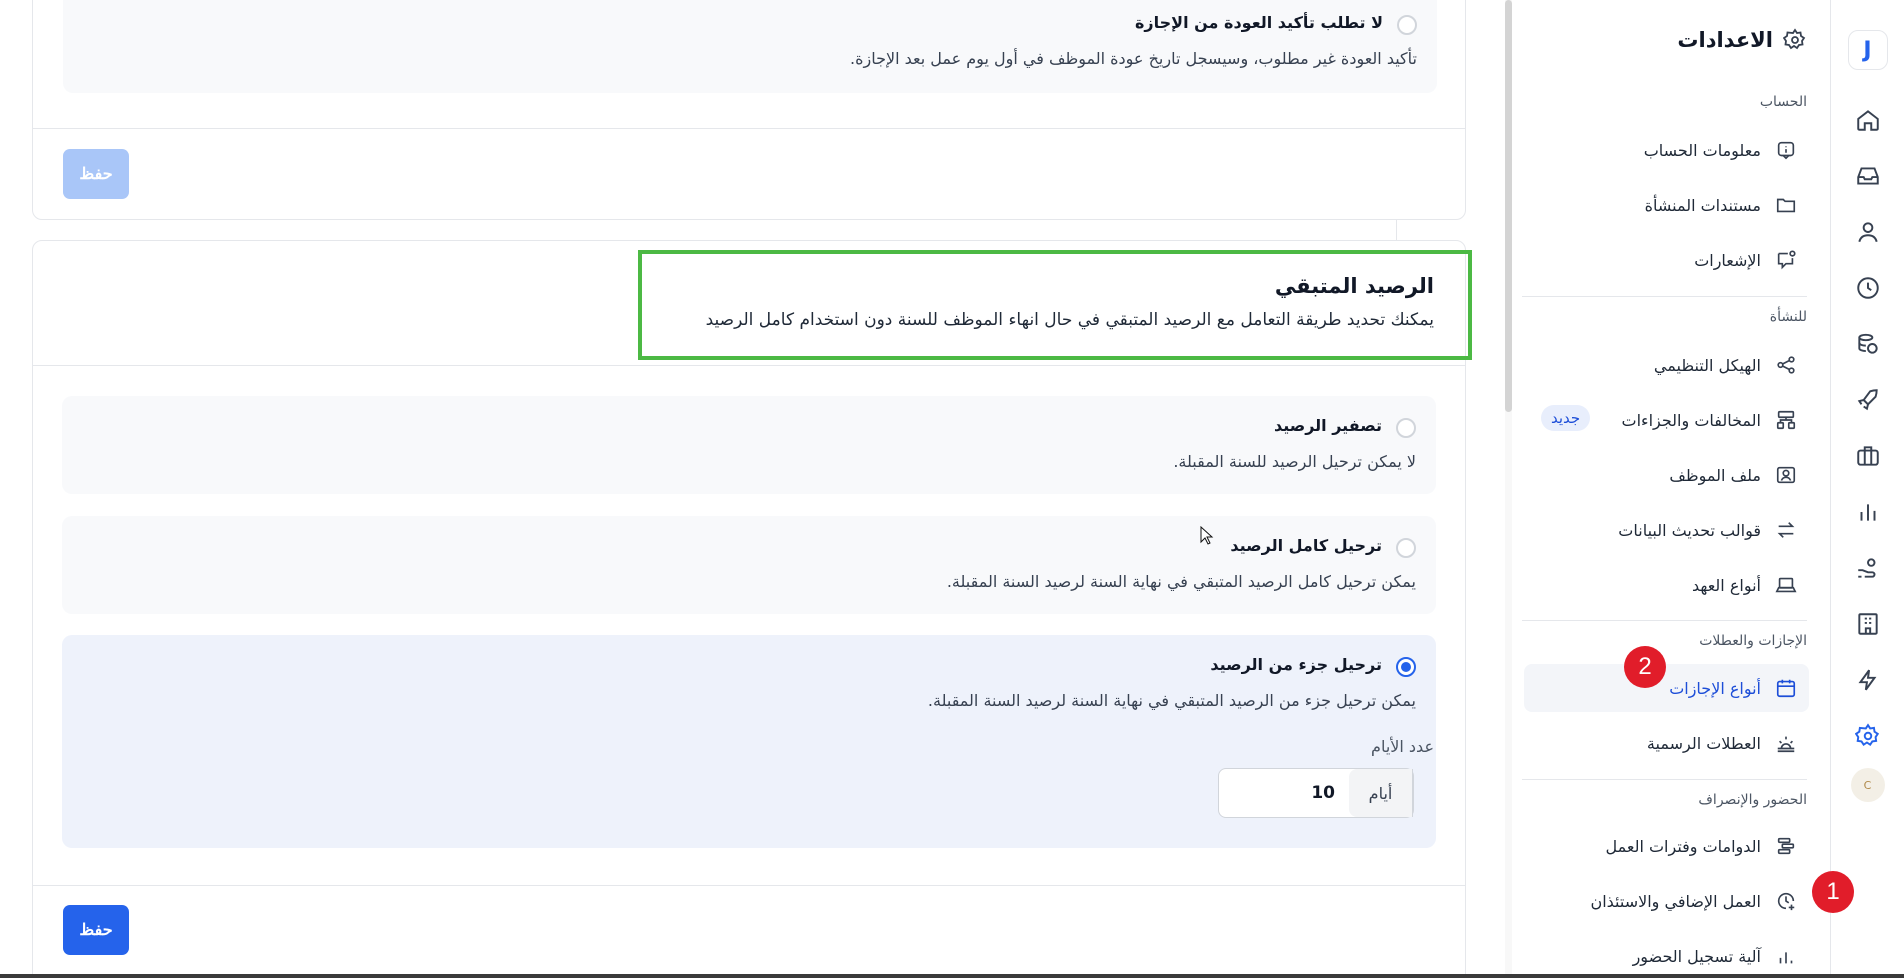  Describe the element at coordinates (1327, 425) in the screenshot. I see `option-title: تصفير الرصيد` at that location.